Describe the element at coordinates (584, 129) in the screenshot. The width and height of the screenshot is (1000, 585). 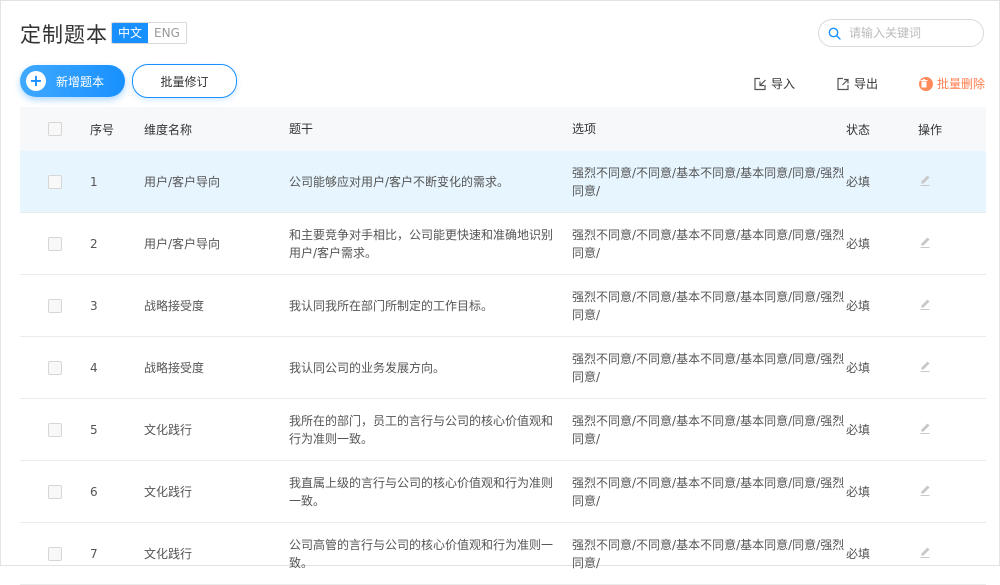
I see `col-header-options: 选项` at that location.